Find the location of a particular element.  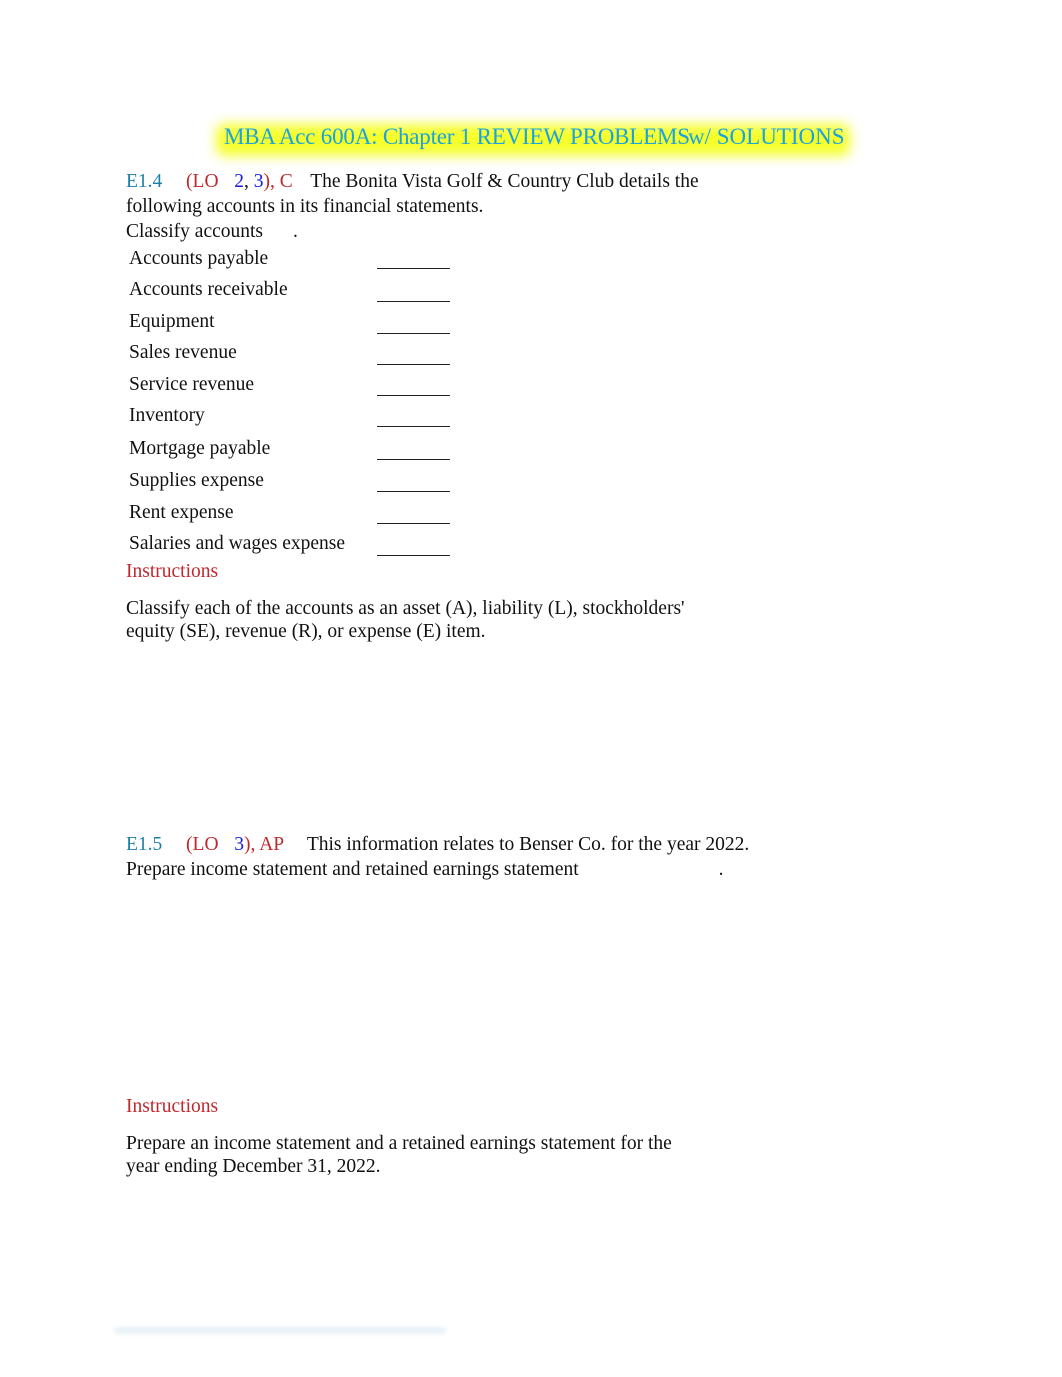

e14-lo-close: ), C is located at coordinates (278, 181).